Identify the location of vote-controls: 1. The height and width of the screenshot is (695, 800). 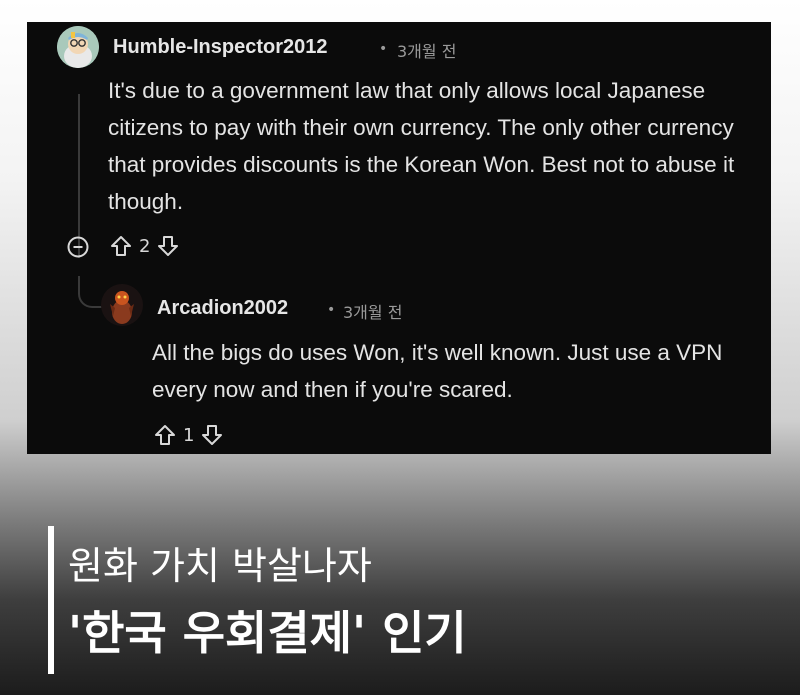
(188, 435).